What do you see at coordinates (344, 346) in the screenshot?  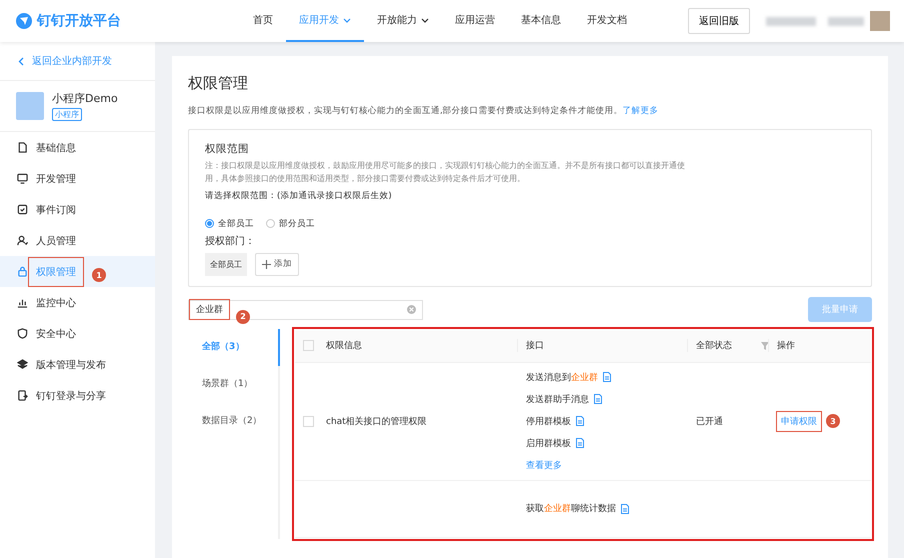 I see `column-header: 权限信息` at bounding box center [344, 346].